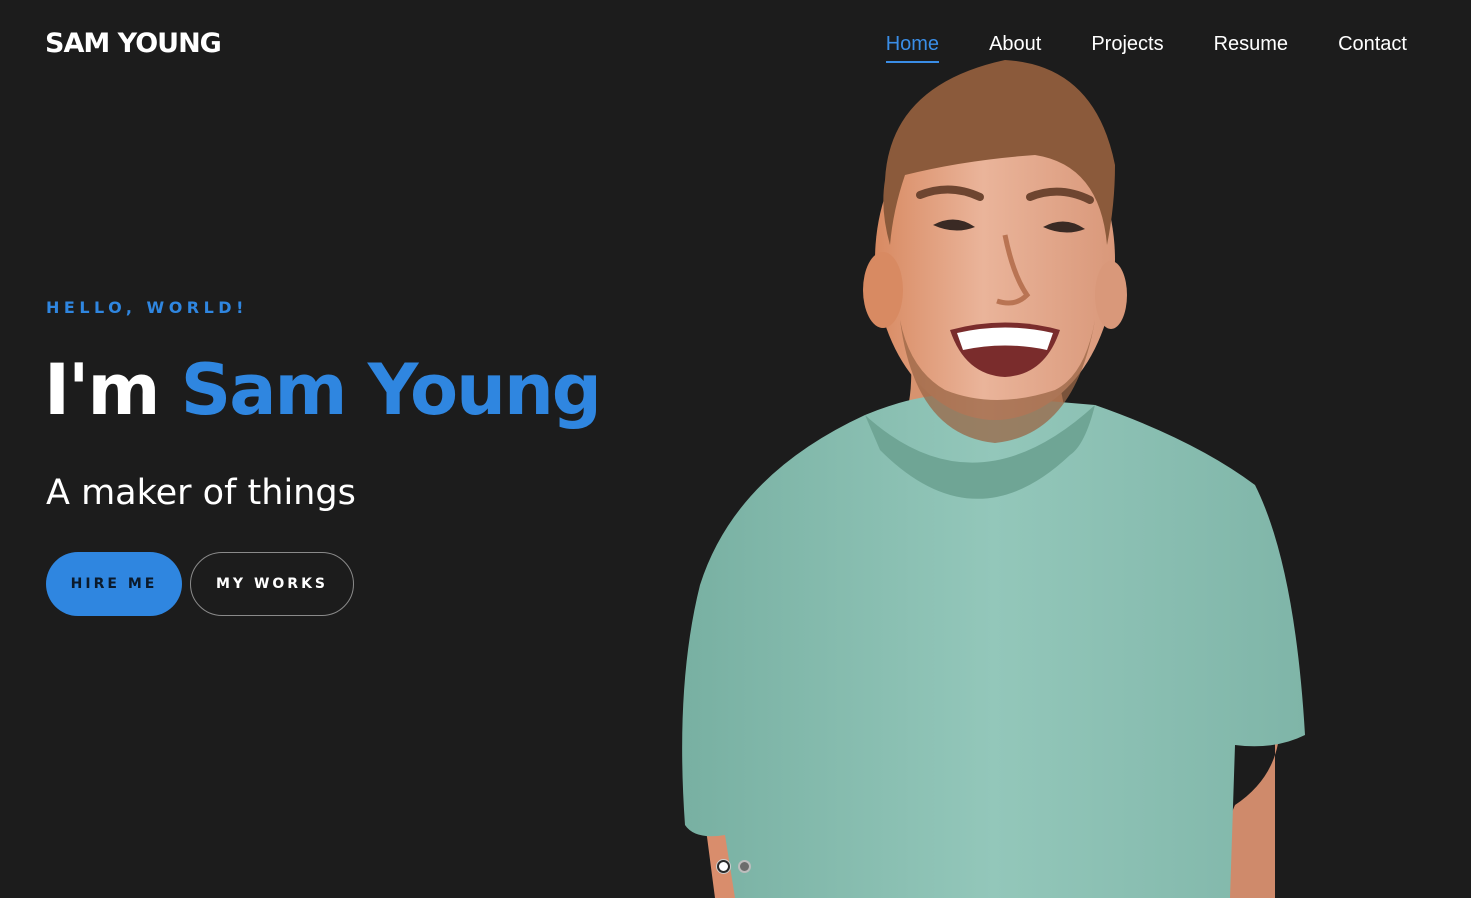 The image size is (1471, 898). I want to click on headline-lead: I'm, so click(102, 390).